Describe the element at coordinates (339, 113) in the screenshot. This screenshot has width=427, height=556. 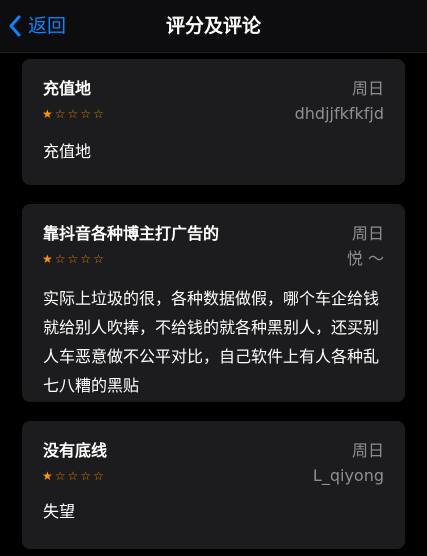
I see `review-author: dhdjjfkfkfjd` at that location.